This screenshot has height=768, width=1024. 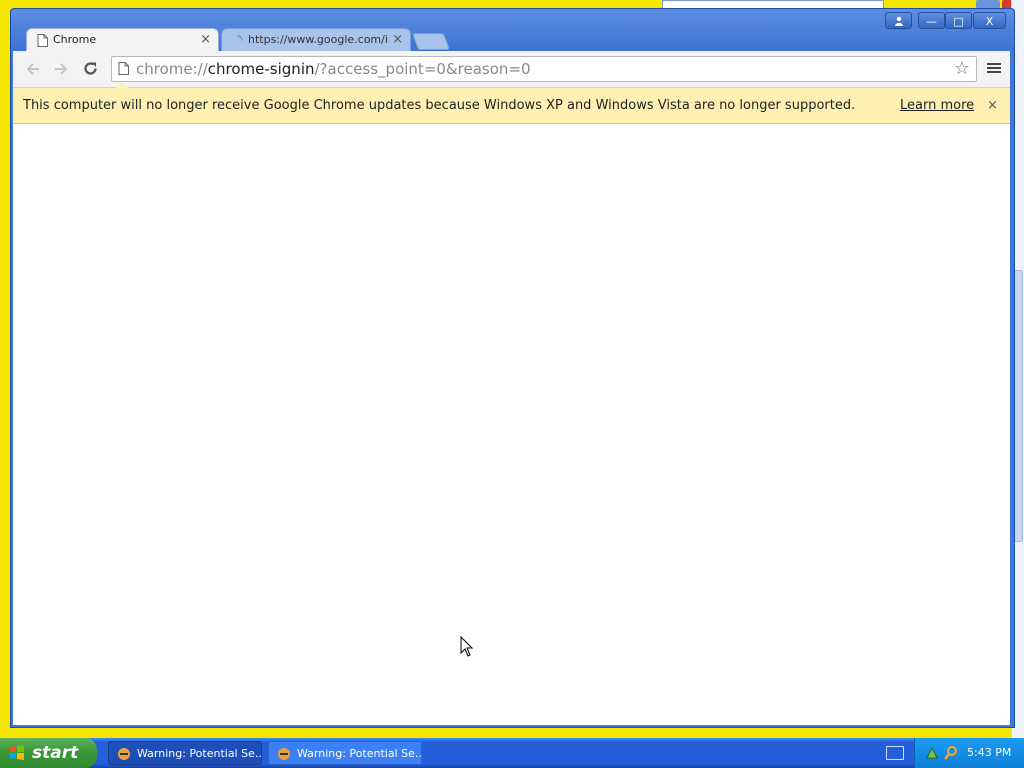 I want to click on new-tab-button, so click(x=431, y=41).